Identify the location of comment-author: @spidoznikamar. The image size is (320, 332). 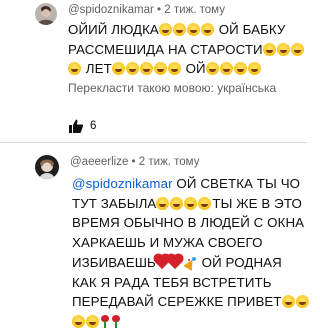
(111, 10).